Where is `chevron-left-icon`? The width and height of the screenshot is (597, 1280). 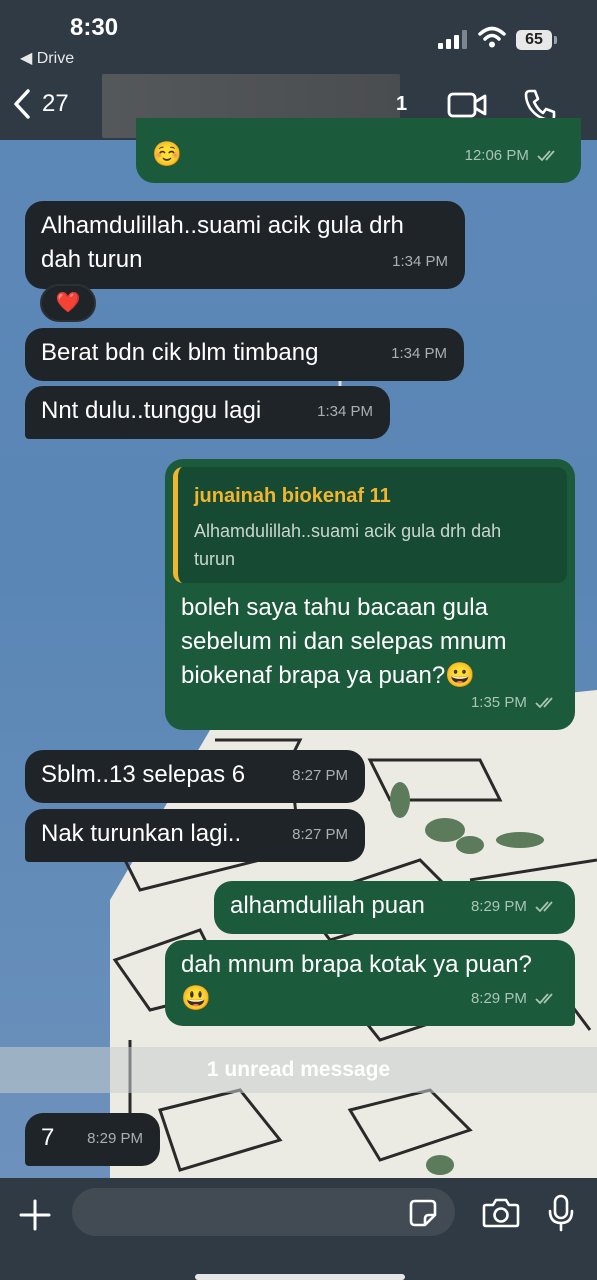
chevron-left-icon is located at coordinates (22, 104).